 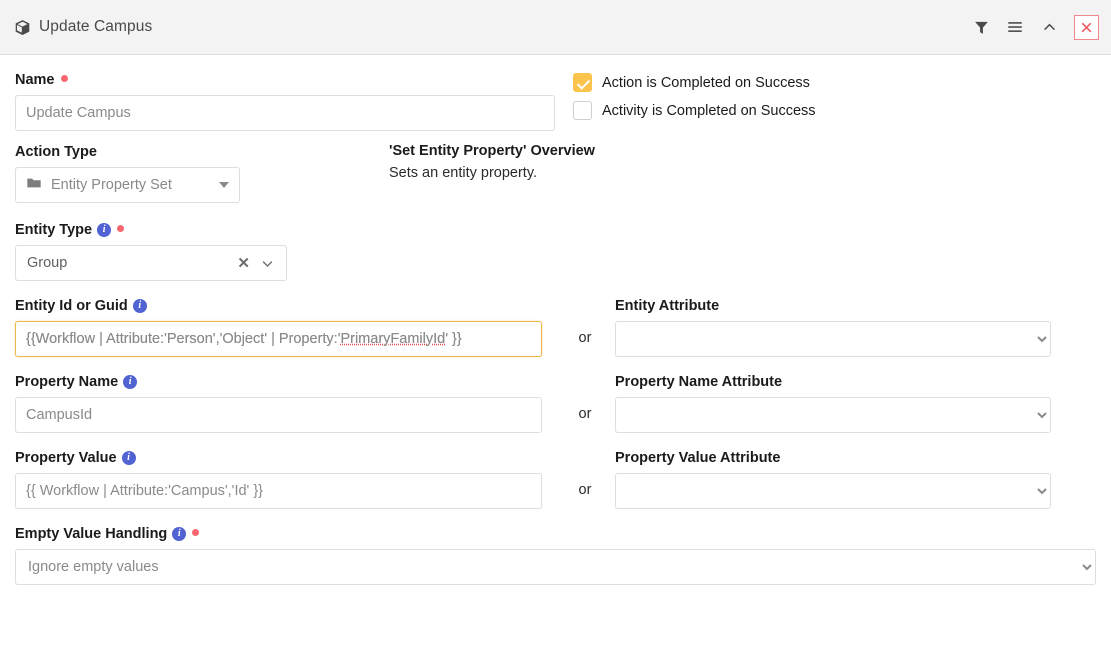 What do you see at coordinates (492, 151) in the screenshot?
I see `overview-title: 'Set Entity Property' Overview` at bounding box center [492, 151].